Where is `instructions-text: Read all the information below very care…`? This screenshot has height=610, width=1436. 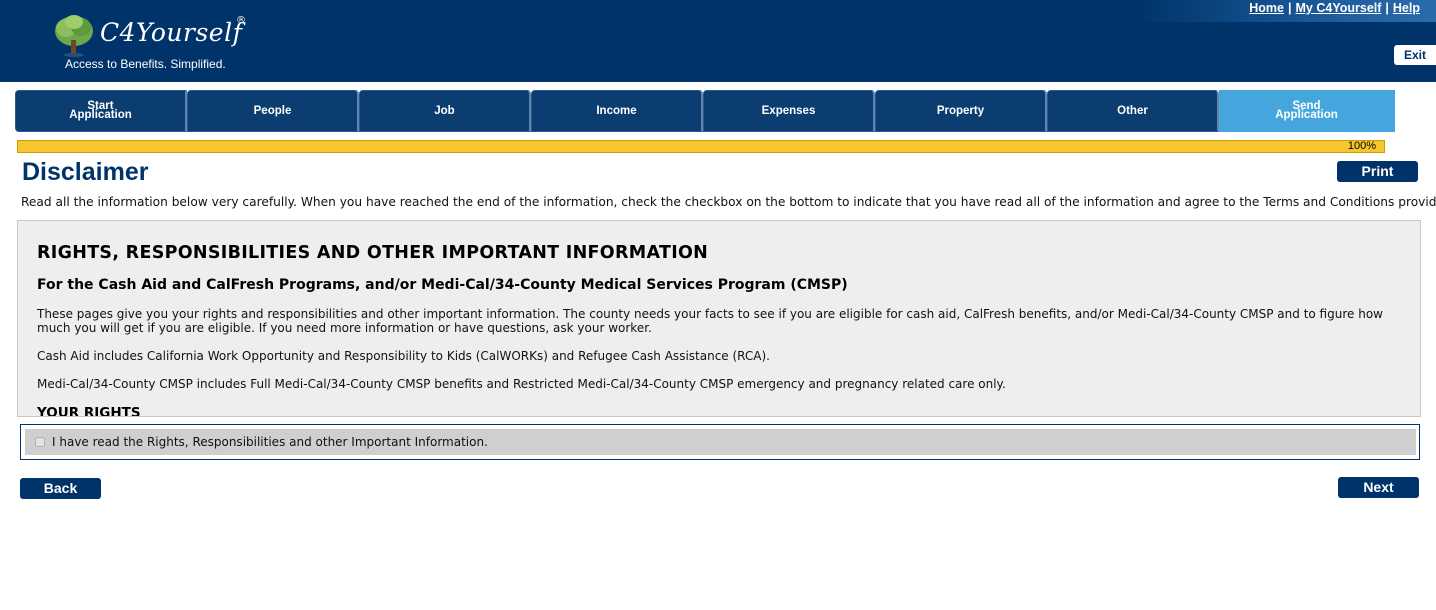 instructions-text: Read all the information below very care… is located at coordinates (728, 202).